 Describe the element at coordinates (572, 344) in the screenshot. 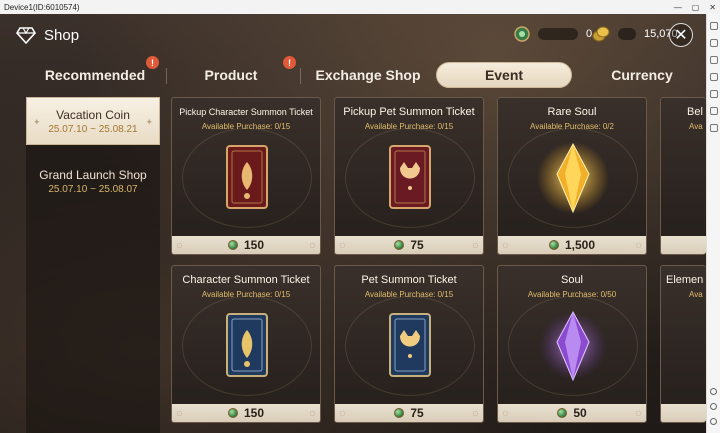

I see `shop-item-card: Soul Available Purchase: 0/50 ◻ 50 ◻` at that location.